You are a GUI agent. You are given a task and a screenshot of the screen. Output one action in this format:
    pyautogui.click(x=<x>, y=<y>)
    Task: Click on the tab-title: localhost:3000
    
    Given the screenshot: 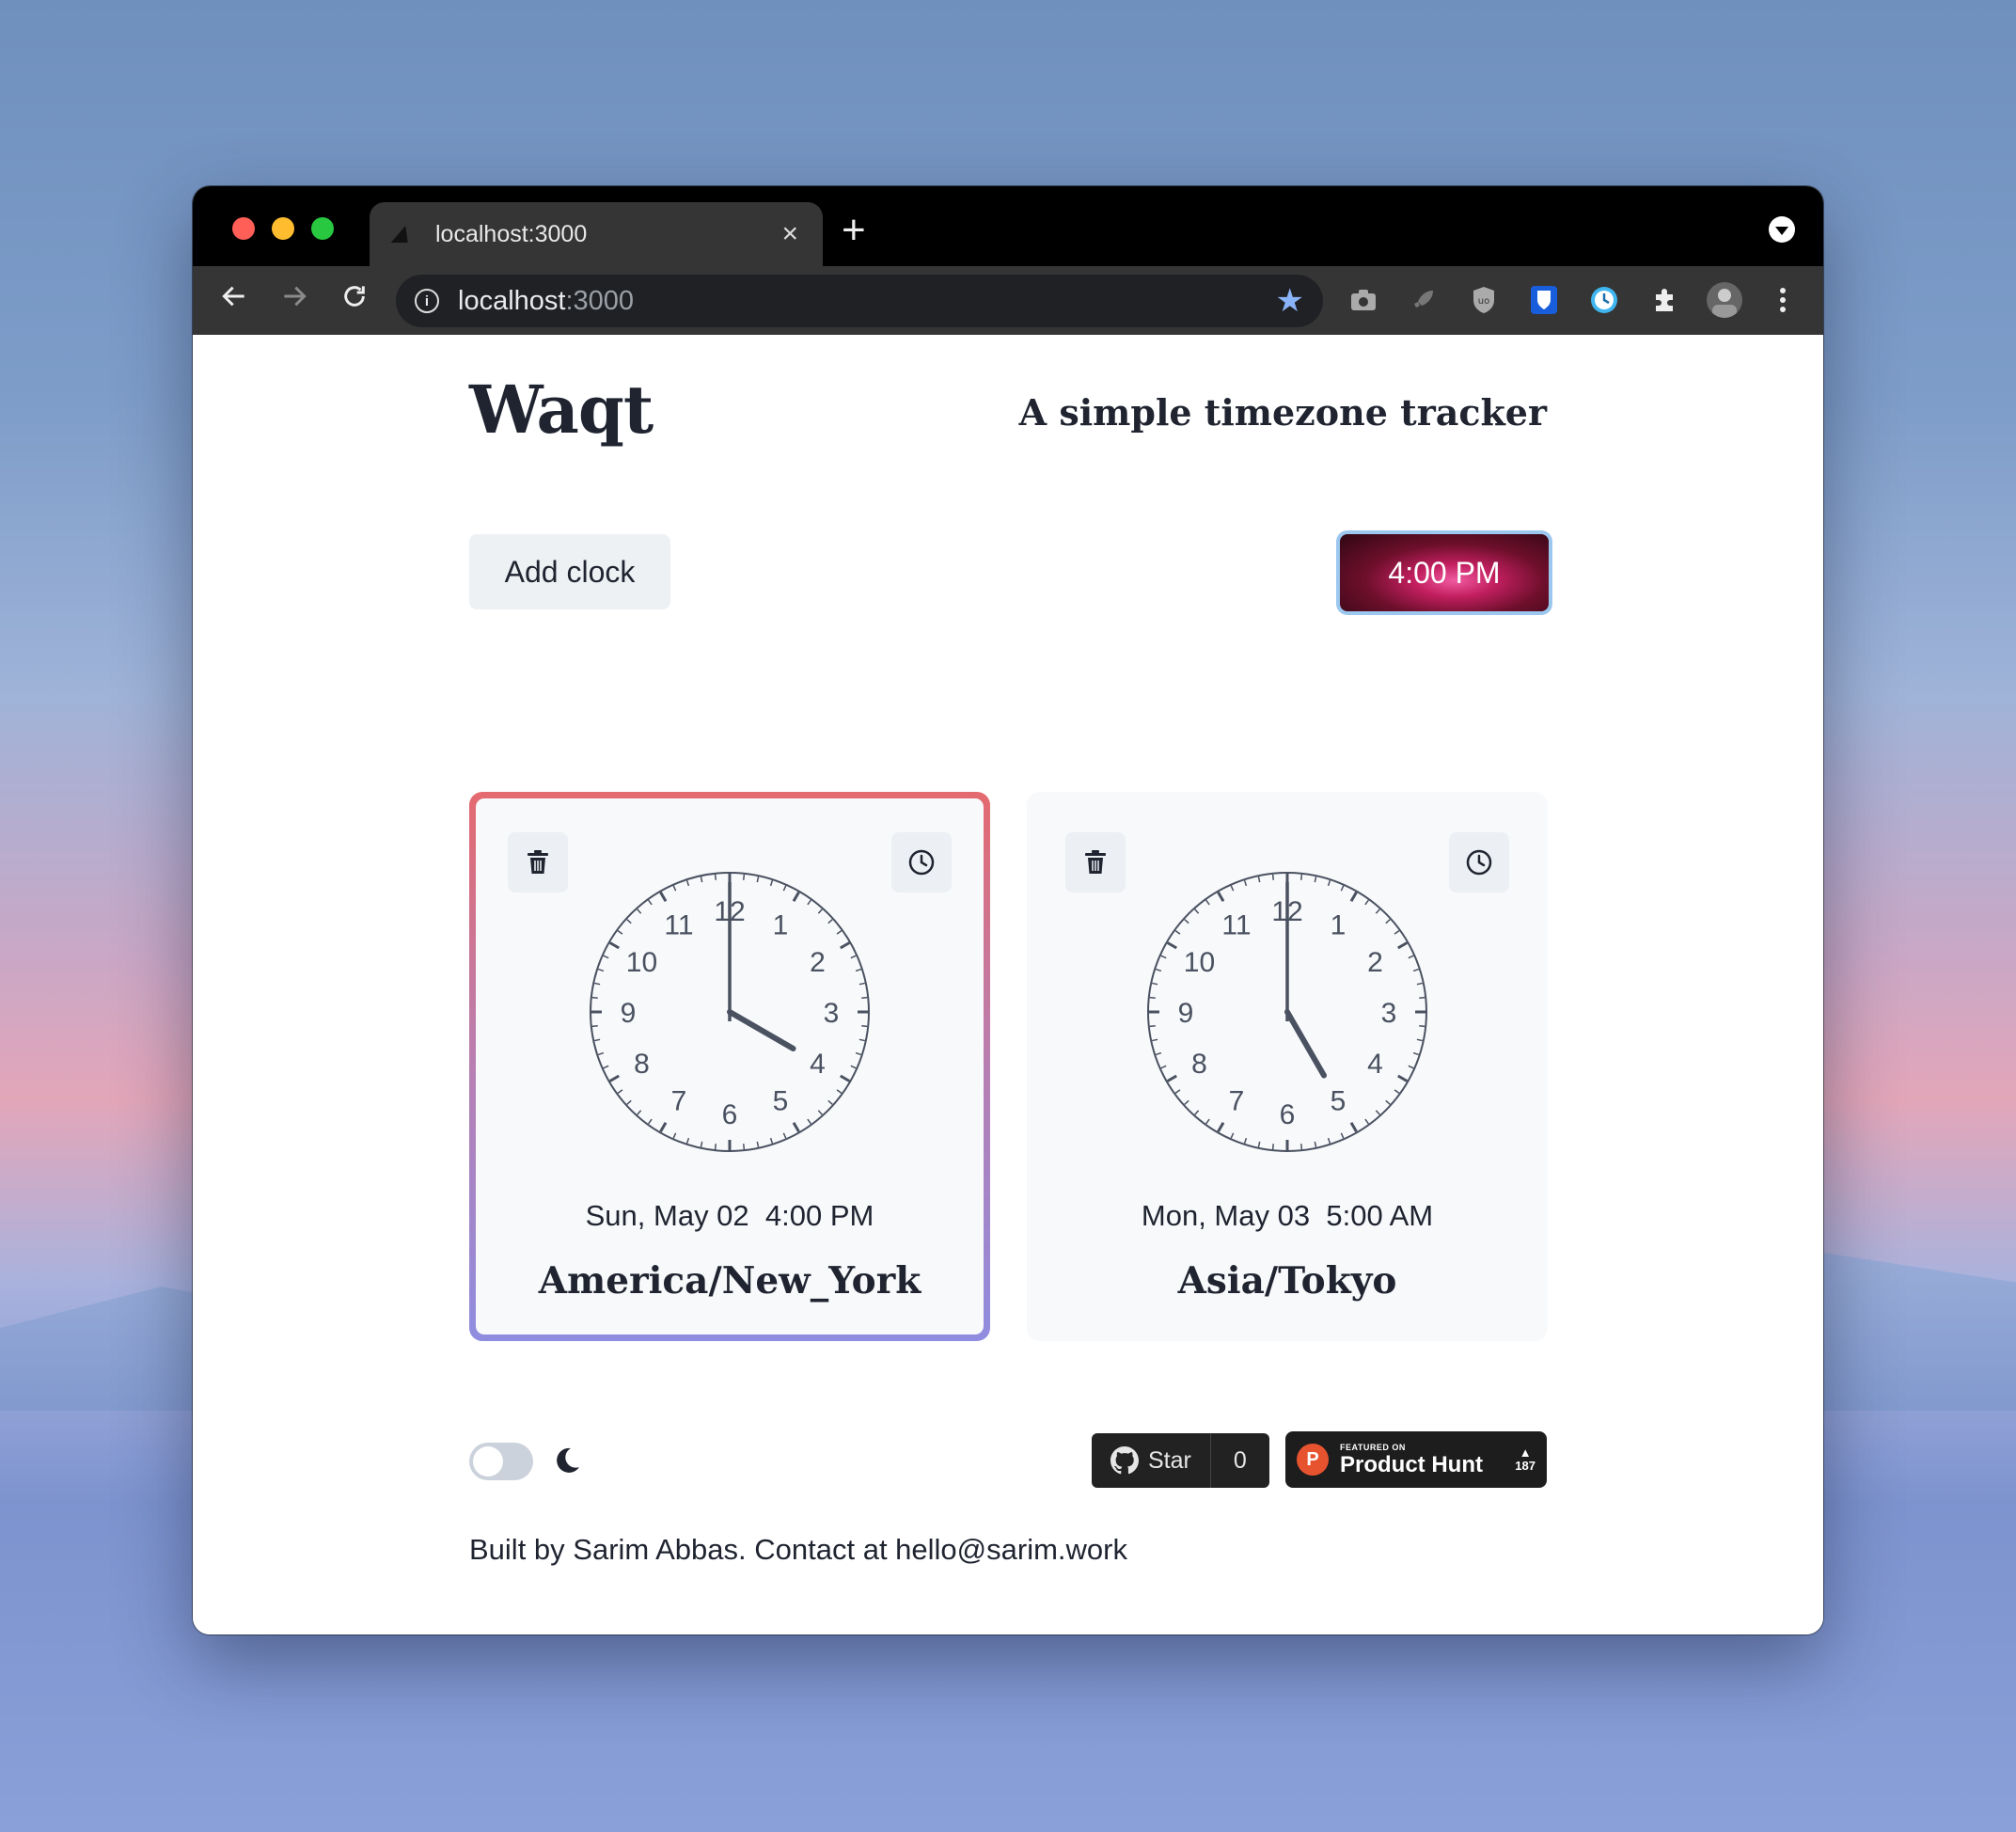 What is the action you would take?
    pyautogui.click(x=512, y=233)
    